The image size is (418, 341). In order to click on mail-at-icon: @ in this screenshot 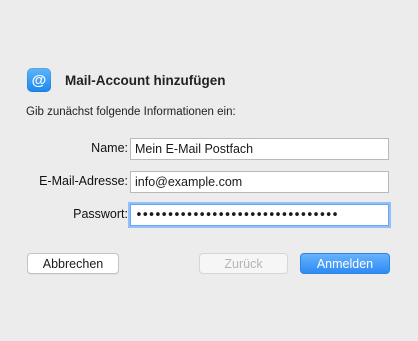, I will do `click(39, 80)`.